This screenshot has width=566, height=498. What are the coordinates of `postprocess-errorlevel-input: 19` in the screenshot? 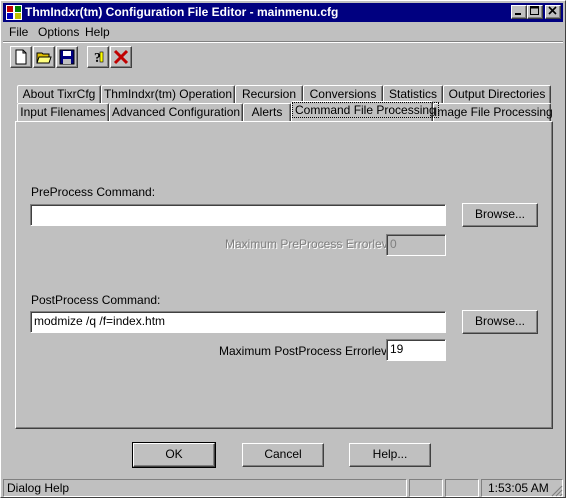 It's located at (416, 350).